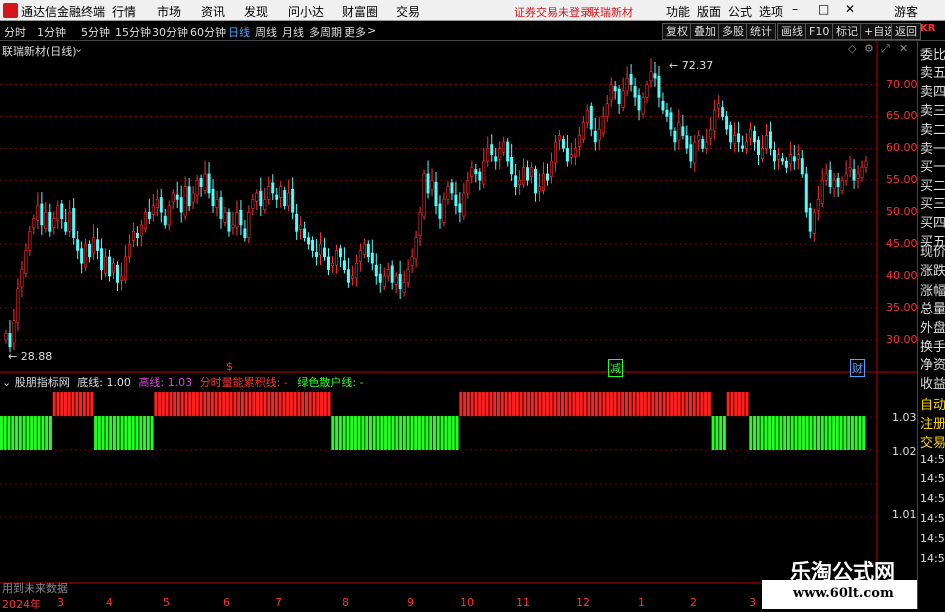 The image size is (945, 612). Describe the element at coordinates (615, 368) in the screenshot. I see `reduction-marker: 减` at that location.